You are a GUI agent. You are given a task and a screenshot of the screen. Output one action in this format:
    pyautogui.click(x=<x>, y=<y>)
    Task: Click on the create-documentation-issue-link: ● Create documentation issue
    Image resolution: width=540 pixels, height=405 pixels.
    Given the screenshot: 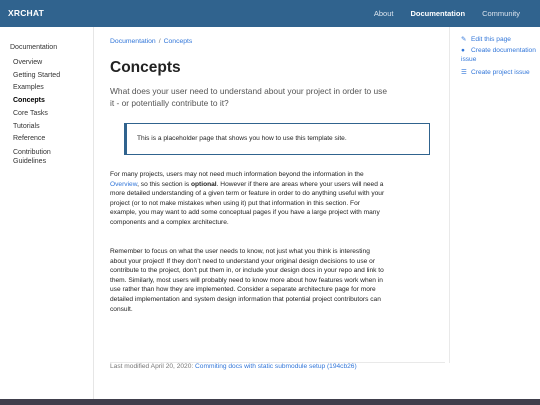 What is the action you would take?
    pyautogui.click(x=500, y=55)
    